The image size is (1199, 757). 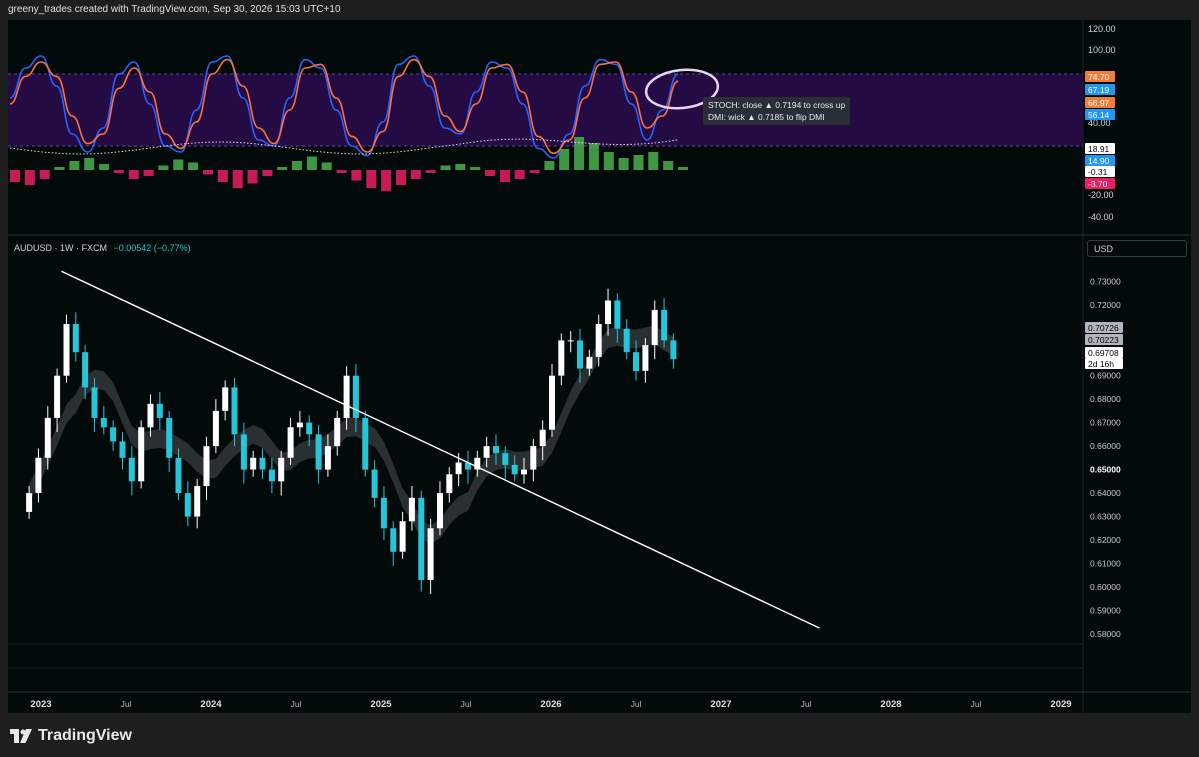 I want to click on time-tick-label: 2024, so click(x=211, y=704).